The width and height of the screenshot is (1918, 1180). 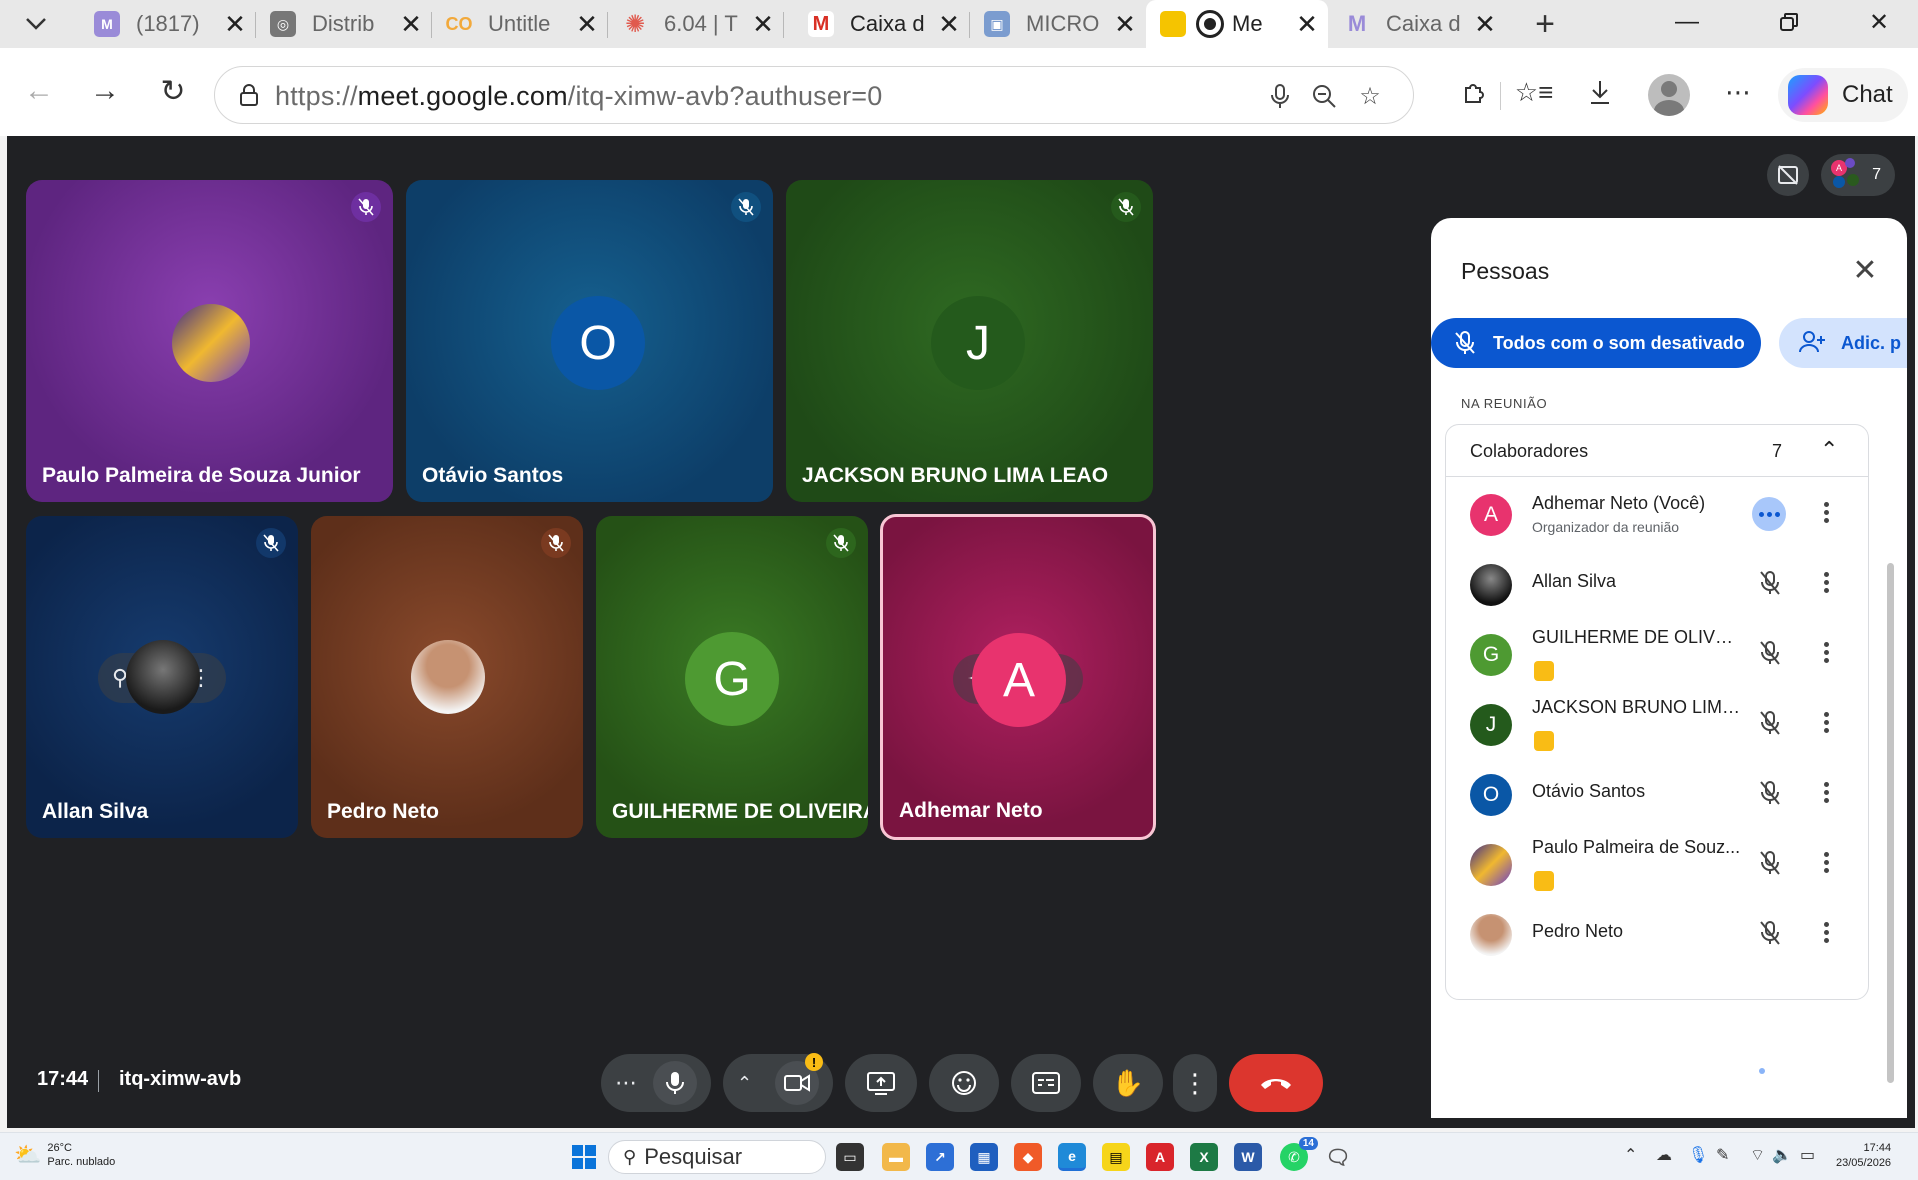 I want to click on video-tile: ⚲ ⋮ Allan Silva, so click(x=162, y=677).